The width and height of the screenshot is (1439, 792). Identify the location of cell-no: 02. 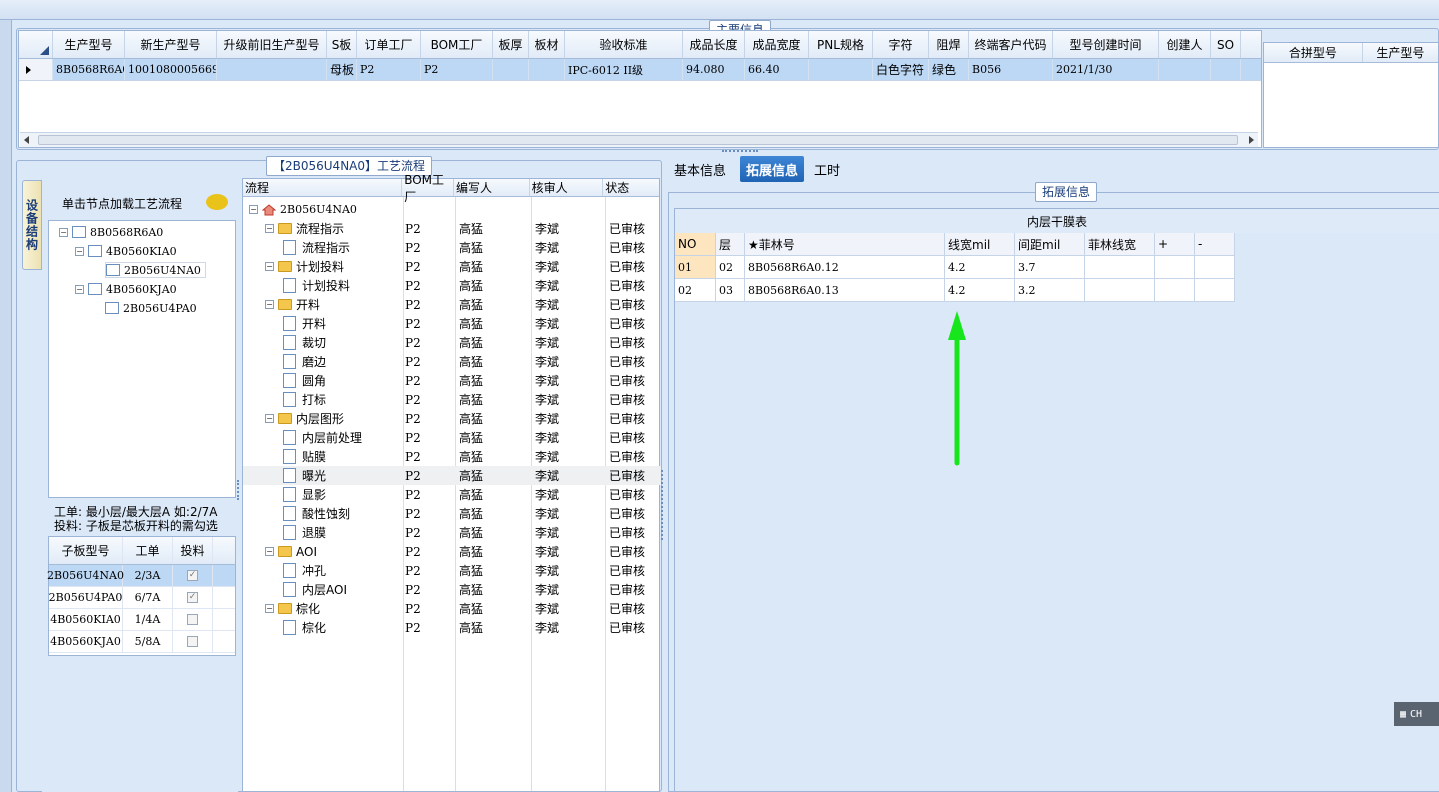
(695, 290).